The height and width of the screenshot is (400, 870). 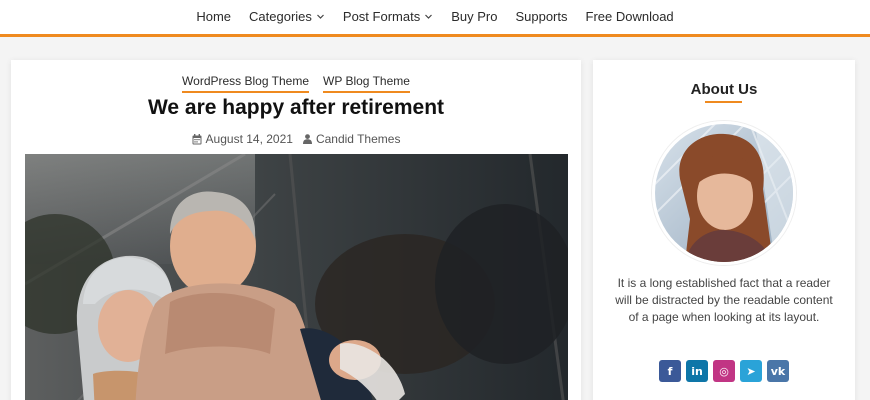 What do you see at coordinates (296, 139) in the screenshot?
I see `post-meta: August 14, 2021 Candid Themes` at bounding box center [296, 139].